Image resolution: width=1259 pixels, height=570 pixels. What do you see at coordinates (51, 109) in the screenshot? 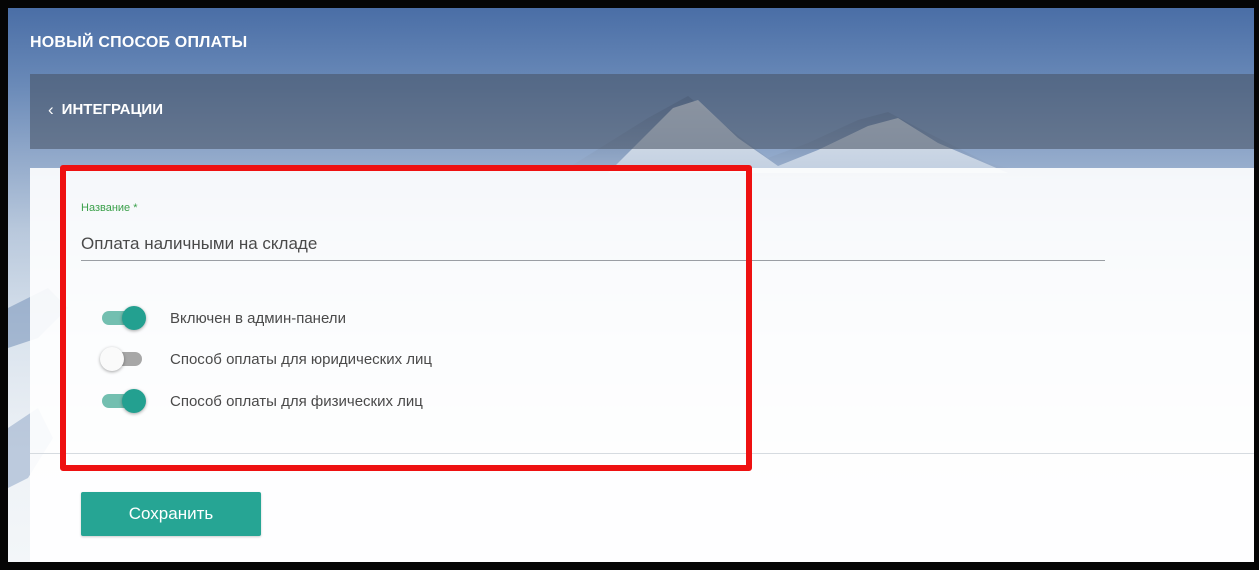
I see `chevron-left-icon: ‹` at bounding box center [51, 109].